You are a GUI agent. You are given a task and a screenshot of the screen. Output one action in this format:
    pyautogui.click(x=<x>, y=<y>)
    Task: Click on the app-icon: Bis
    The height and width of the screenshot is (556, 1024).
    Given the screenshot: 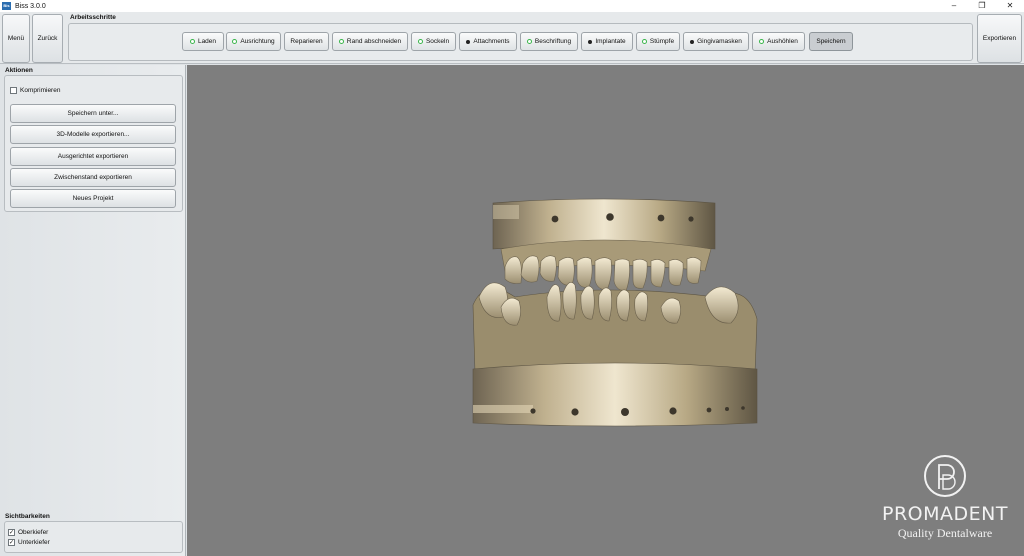 What is the action you would take?
    pyautogui.click(x=6, y=6)
    